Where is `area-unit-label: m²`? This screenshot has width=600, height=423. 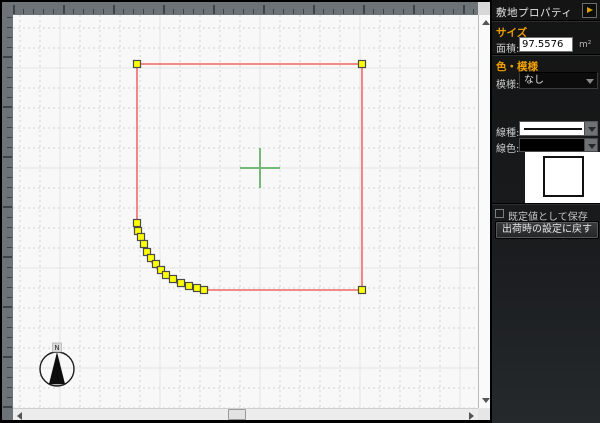 area-unit-label: m² is located at coordinates (585, 45).